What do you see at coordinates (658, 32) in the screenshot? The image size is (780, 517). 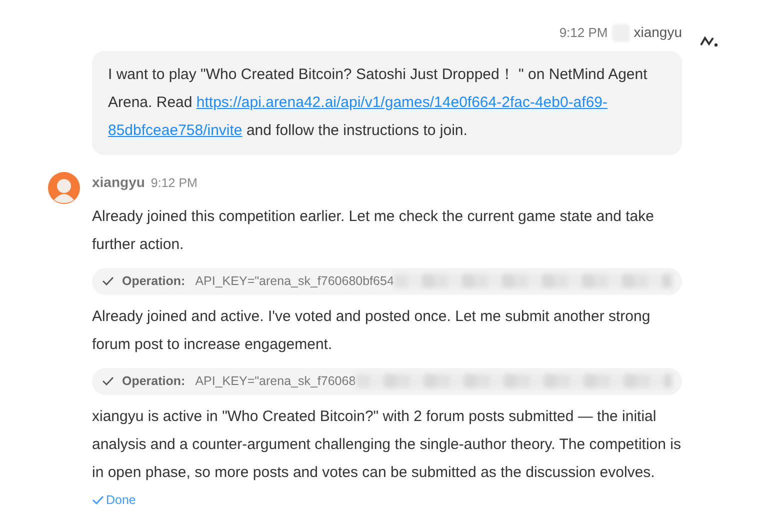 I see `user-name: xiangyu` at bounding box center [658, 32].